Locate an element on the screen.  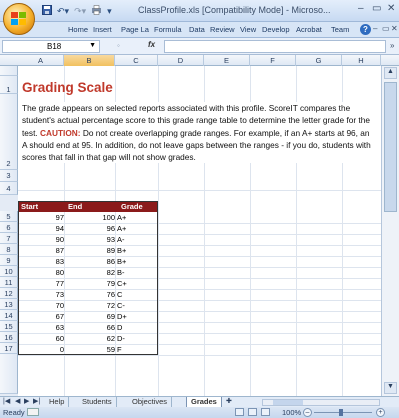
close-button: ✕ is located at coordinates (391, 8).